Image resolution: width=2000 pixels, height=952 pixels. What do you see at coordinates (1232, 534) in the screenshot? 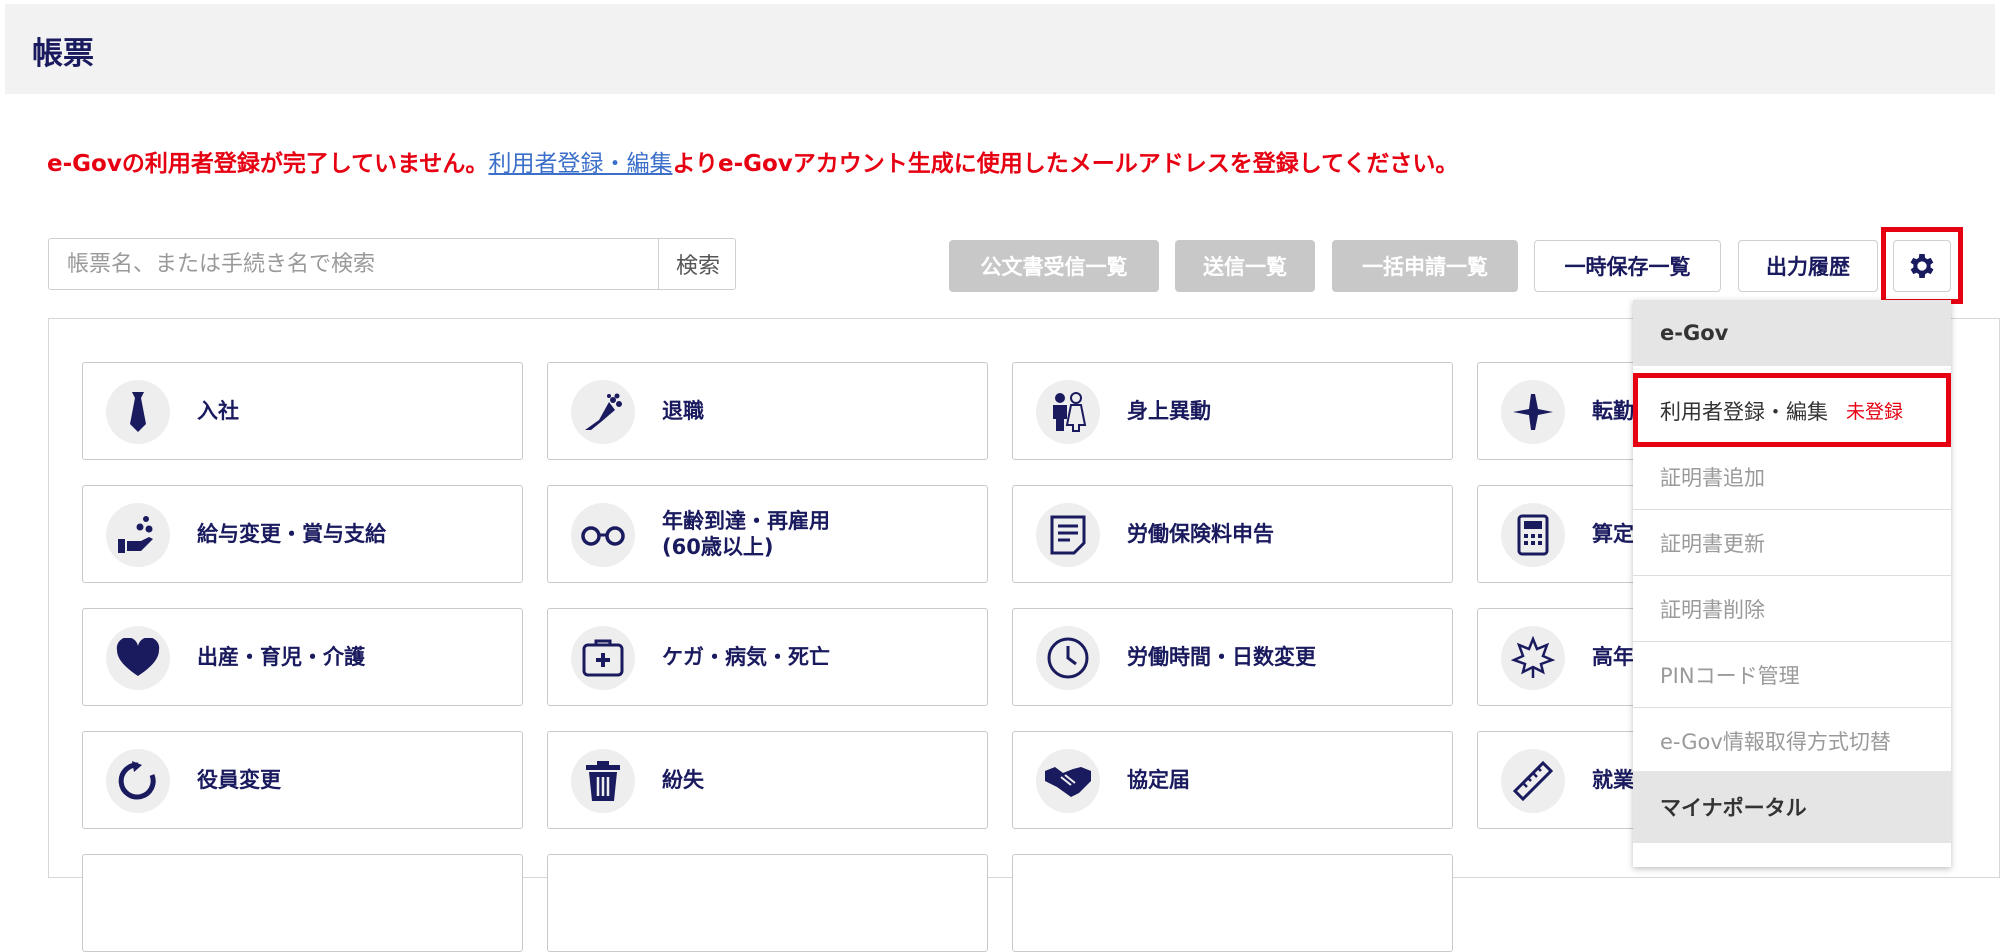
I see `card-labor-insurance: 労働保険料申告` at bounding box center [1232, 534].